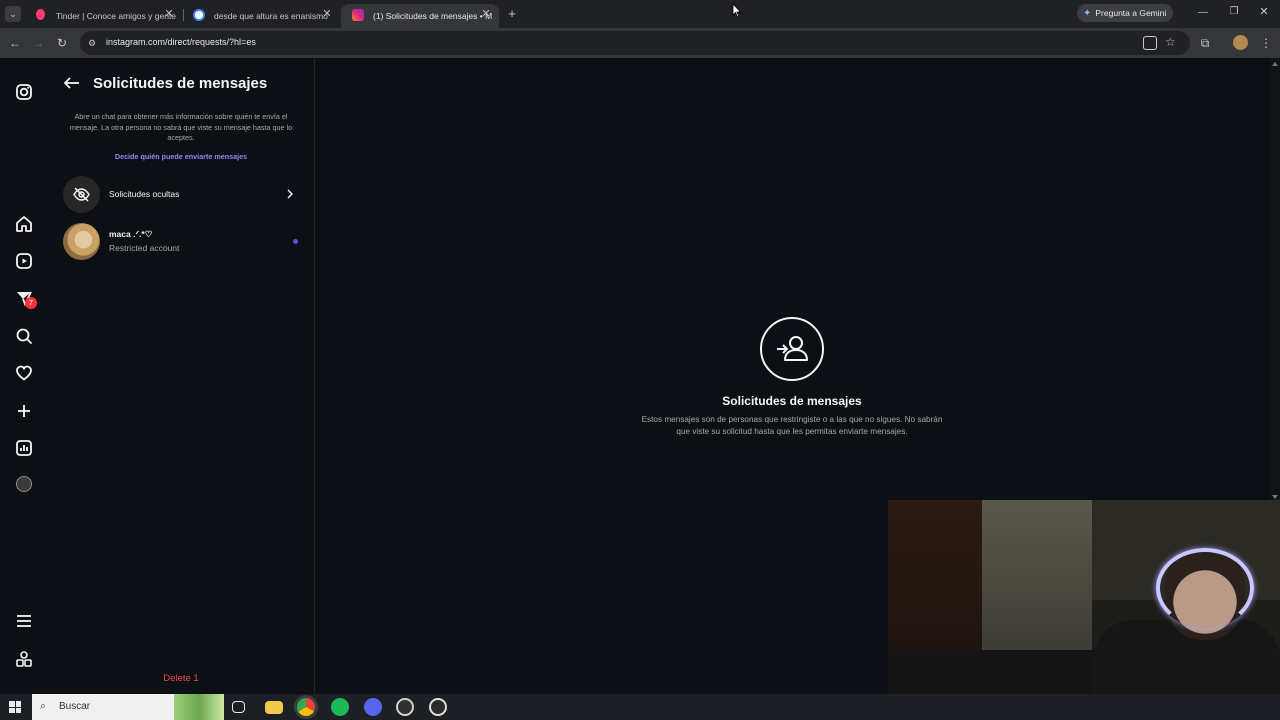 This screenshot has width=1280, height=720. Describe the element at coordinates (438, 707) in the screenshot. I see `media-player-icon` at that location.